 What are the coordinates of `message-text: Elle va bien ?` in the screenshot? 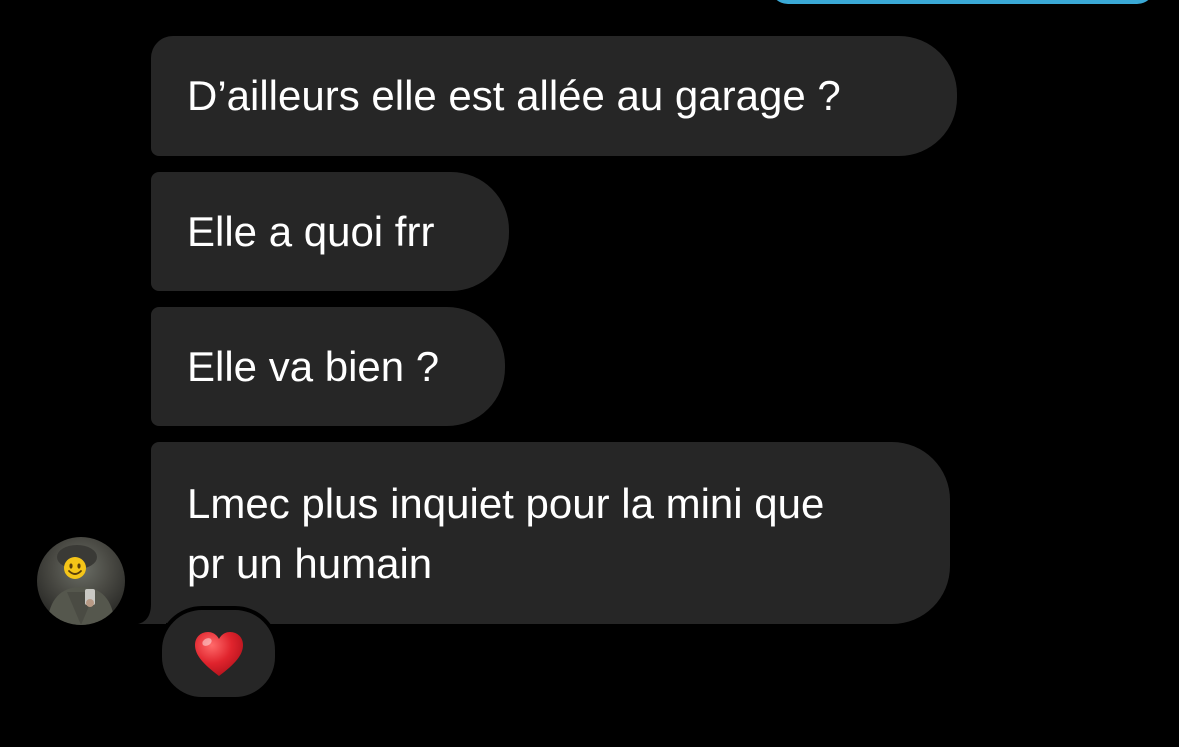 It's located at (313, 366).